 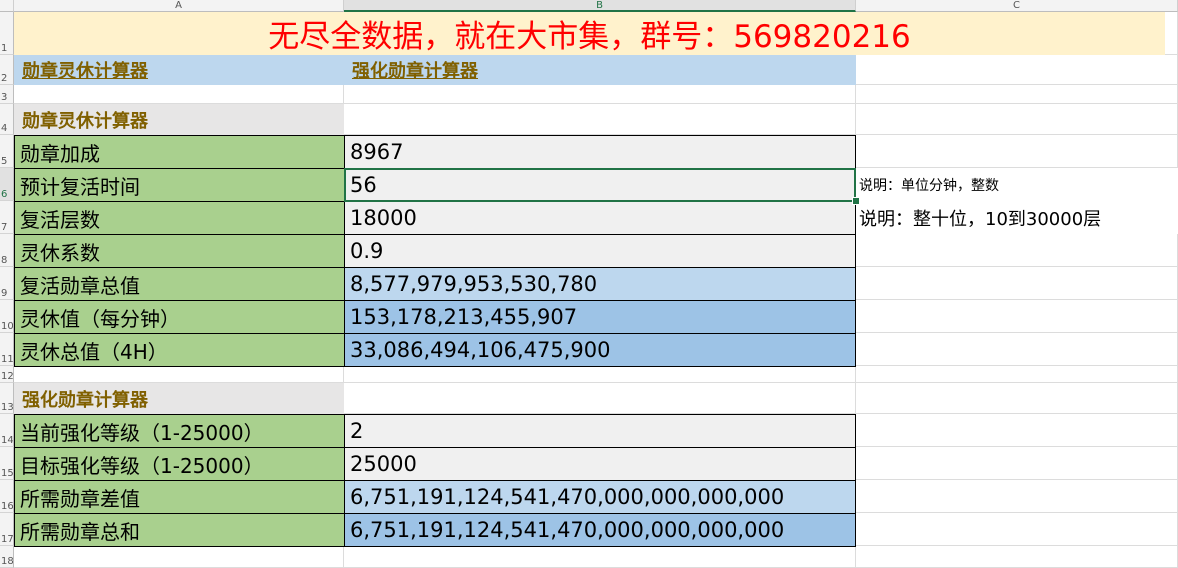 What do you see at coordinates (600, 497) in the screenshot?
I see `result-medal-difference: 6,751,191,124,541,470,000,000,000,000` at bounding box center [600, 497].